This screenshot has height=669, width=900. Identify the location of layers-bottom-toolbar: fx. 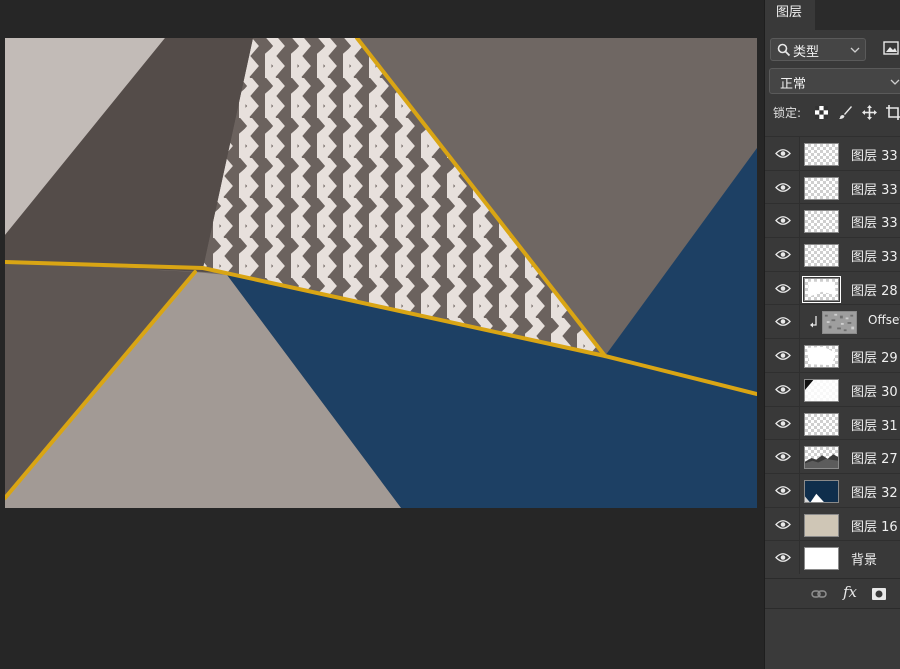
(832, 593).